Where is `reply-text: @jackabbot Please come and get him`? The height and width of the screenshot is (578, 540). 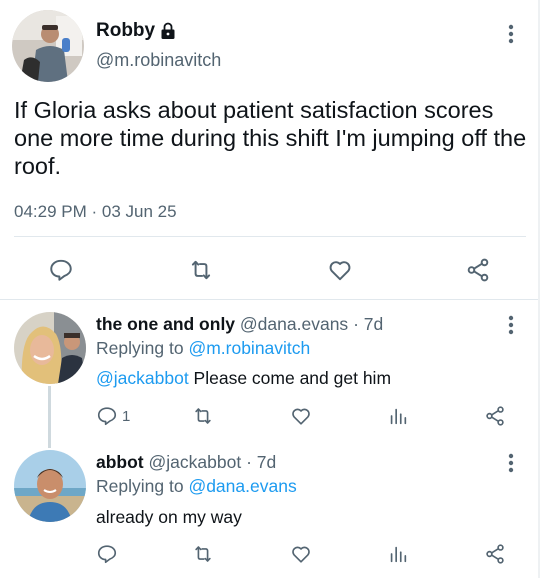 reply-text: @jackabbot Please come and get him is located at coordinates (243, 378).